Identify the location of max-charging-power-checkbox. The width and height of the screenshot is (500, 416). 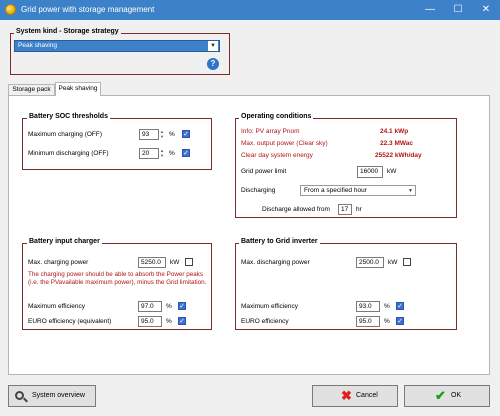
(189, 262).